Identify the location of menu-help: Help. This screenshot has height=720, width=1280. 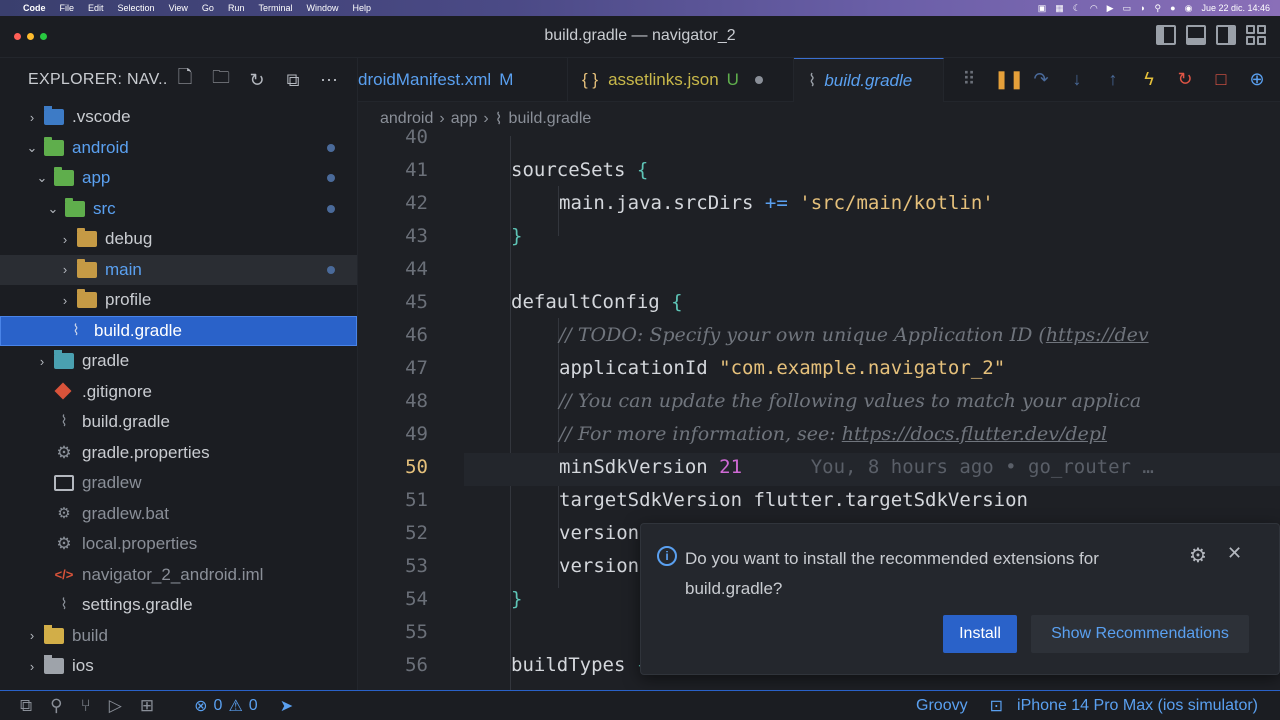
(361, 8).